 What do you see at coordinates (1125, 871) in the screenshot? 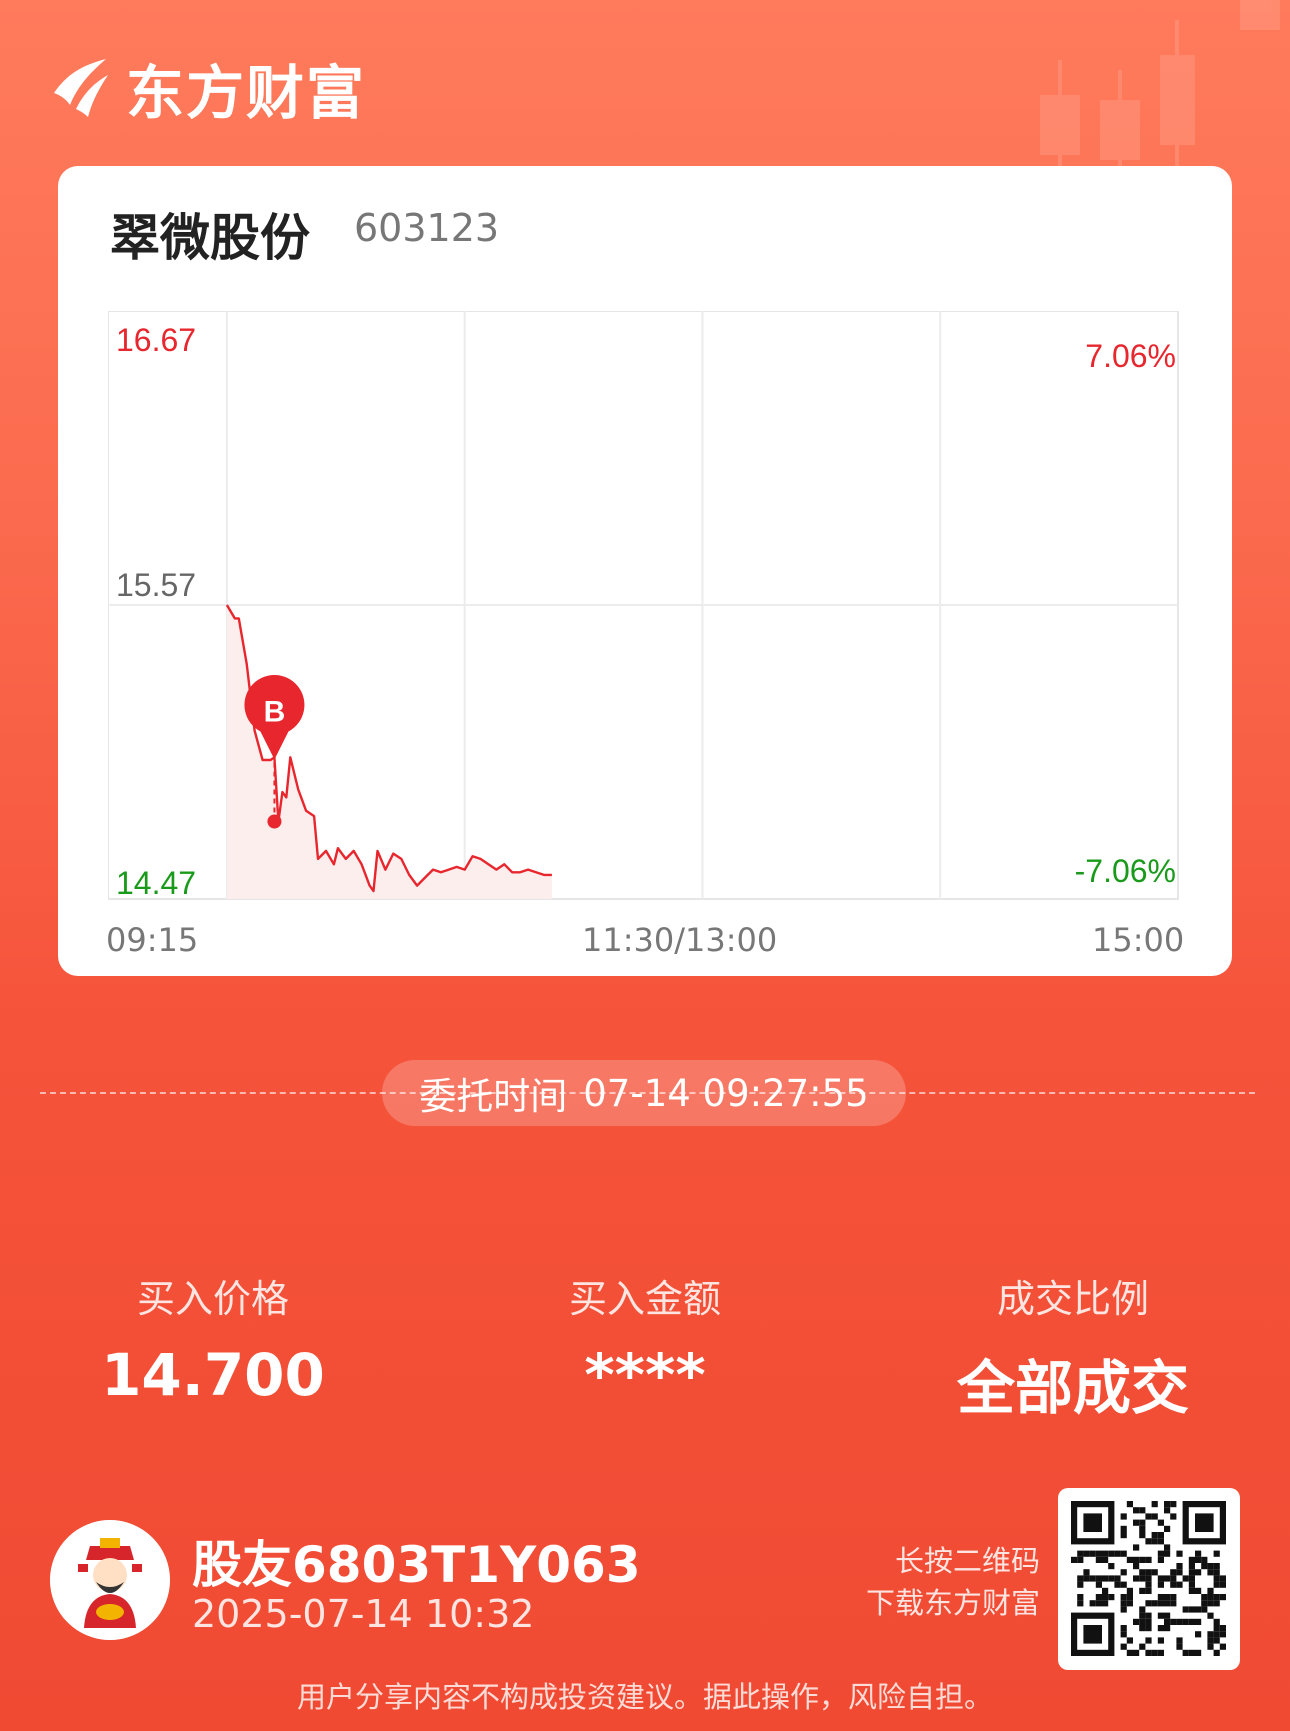
I see `y-pct-tick-low: -7.06%` at bounding box center [1125, 871].